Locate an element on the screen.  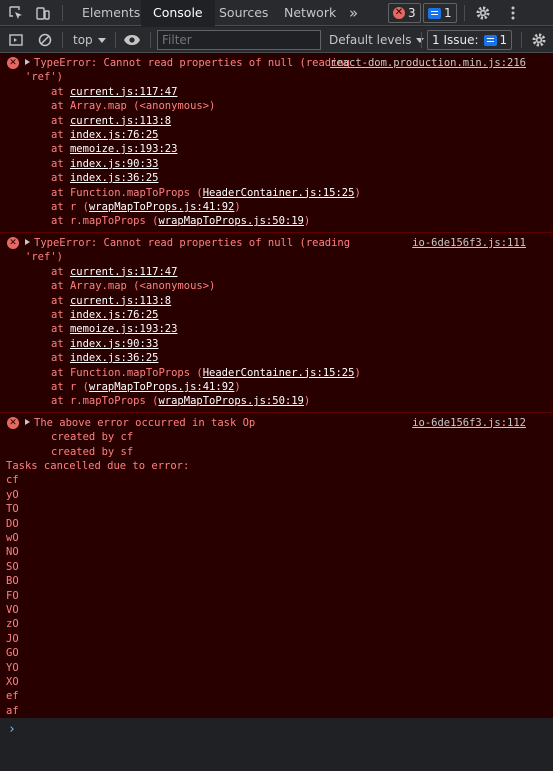
eye-icon is located at coordinates (132, 40).